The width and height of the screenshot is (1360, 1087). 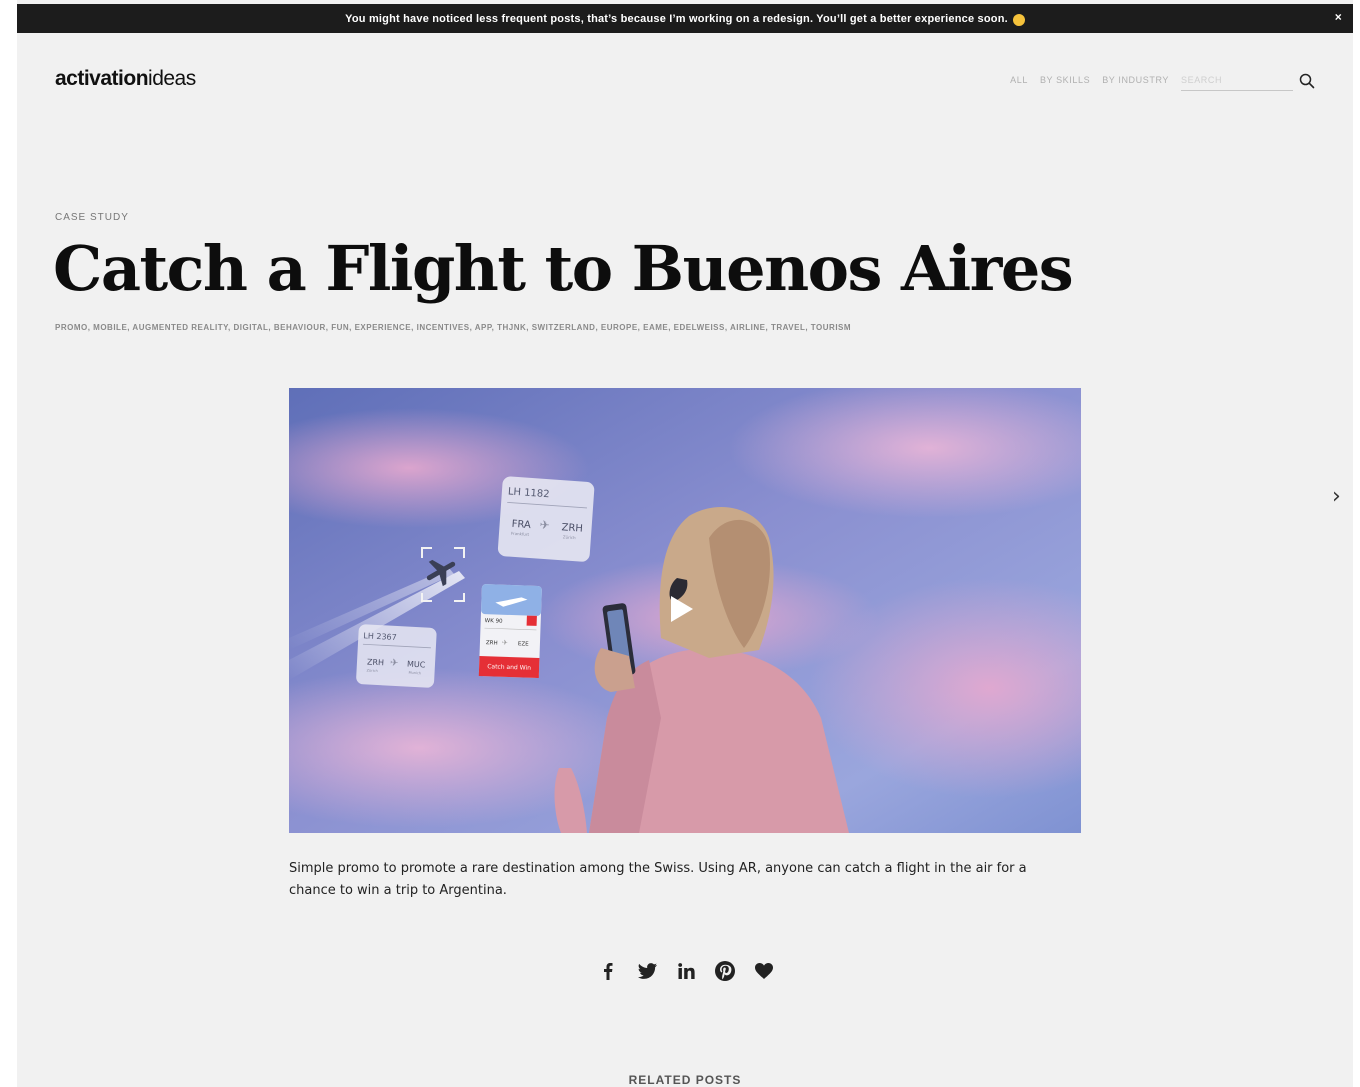 I want to click on logo-light: ideas, so click(x=172, y=78).